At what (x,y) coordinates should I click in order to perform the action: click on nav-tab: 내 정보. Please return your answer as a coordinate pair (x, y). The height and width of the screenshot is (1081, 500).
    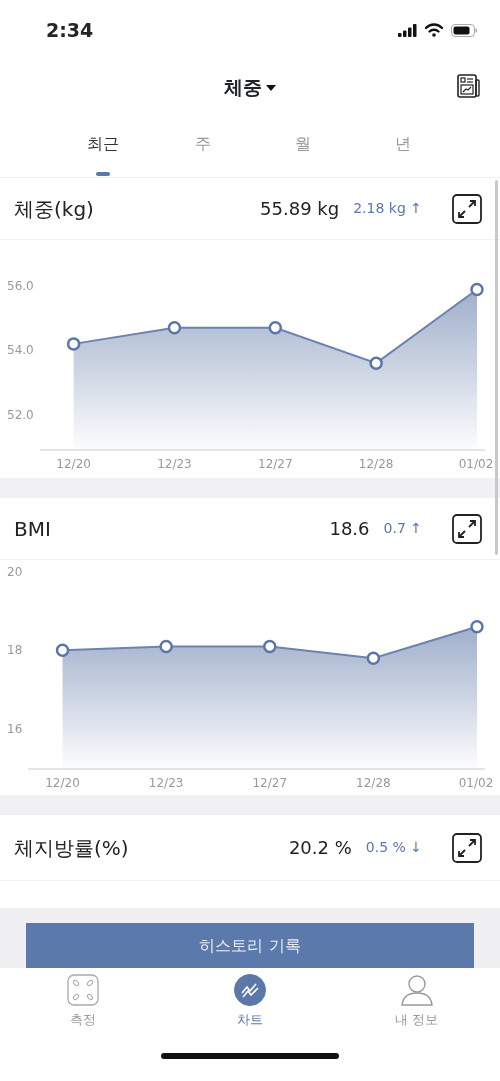
    Looking at the image, I should click on (416, 1003).